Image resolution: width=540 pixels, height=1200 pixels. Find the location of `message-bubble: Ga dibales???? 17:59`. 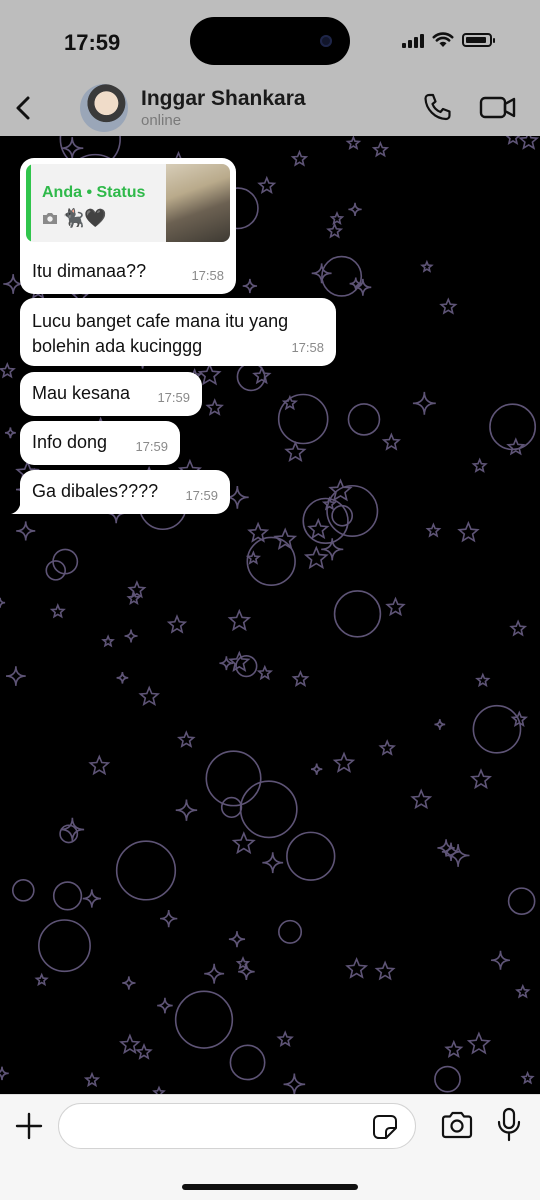

message-bubble: Ga dibales???? 17:59 is located at coordinates (120, 492).